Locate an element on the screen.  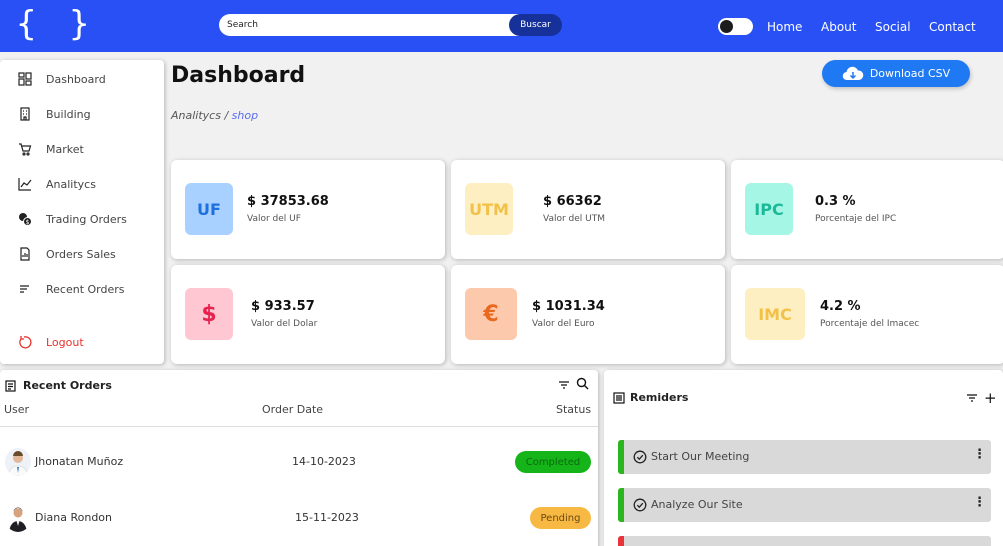
sidebar-item-trading-orders: $ Trading Orders is located at coordinates (82, 219).